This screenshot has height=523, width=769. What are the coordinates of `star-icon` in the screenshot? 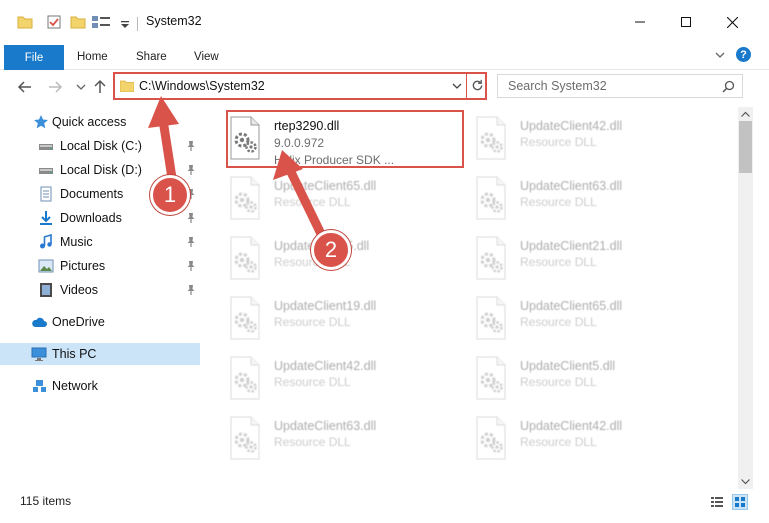 It's located at (41, 122).